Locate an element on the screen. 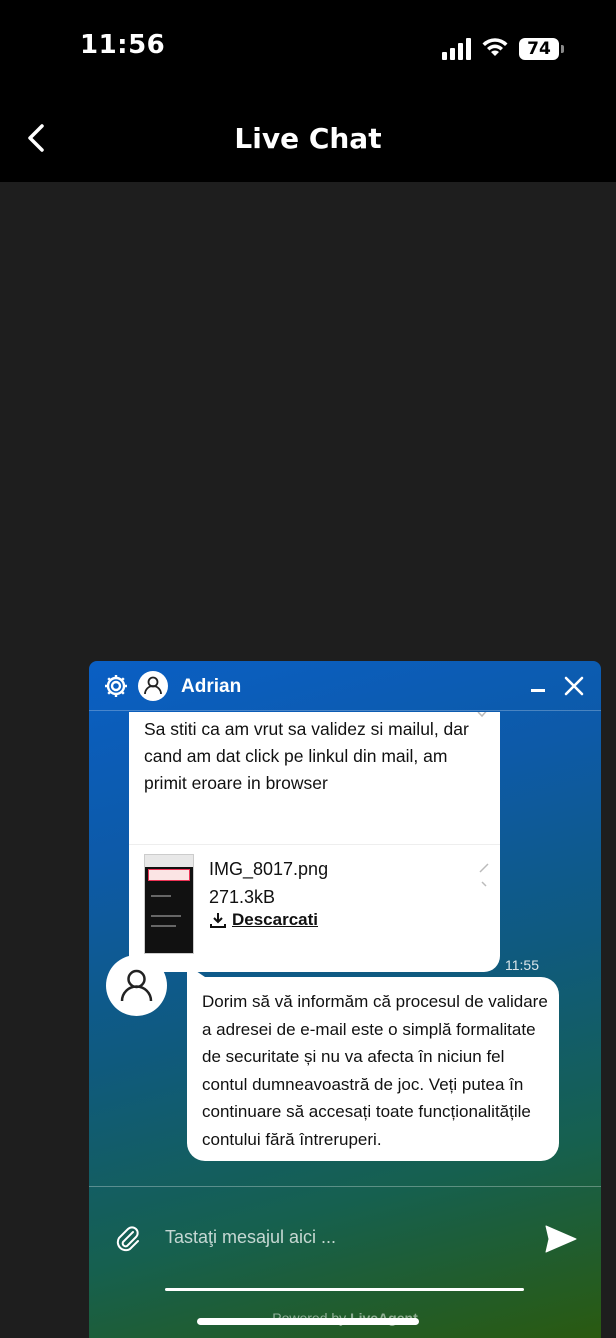 The image size is (616, 1338). page-title: Live Chat is located at coordinates (308, 138).